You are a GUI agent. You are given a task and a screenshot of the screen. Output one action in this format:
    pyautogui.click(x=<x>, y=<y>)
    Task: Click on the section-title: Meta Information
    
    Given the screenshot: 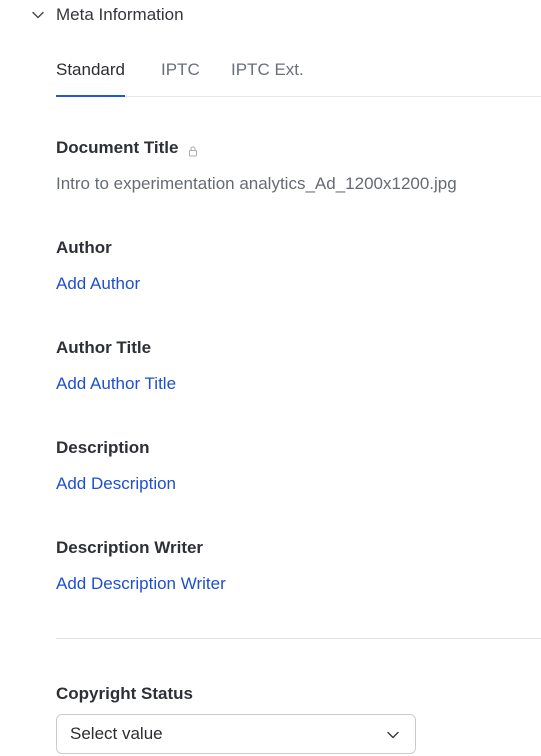 What is the action you would take?
    pyautogui.click(x=120, y=14)
    